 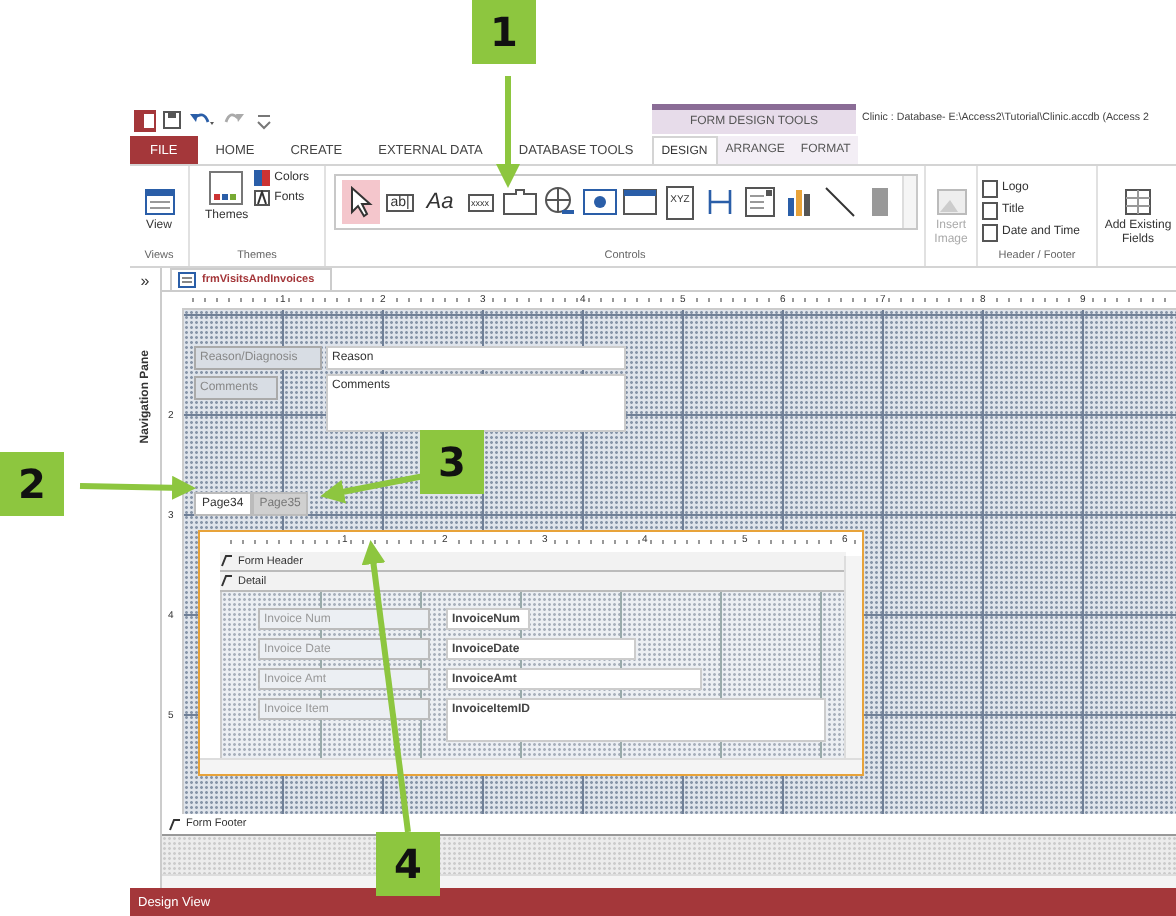 I want to click on callout-number: 3, so click(x=452, y=462).